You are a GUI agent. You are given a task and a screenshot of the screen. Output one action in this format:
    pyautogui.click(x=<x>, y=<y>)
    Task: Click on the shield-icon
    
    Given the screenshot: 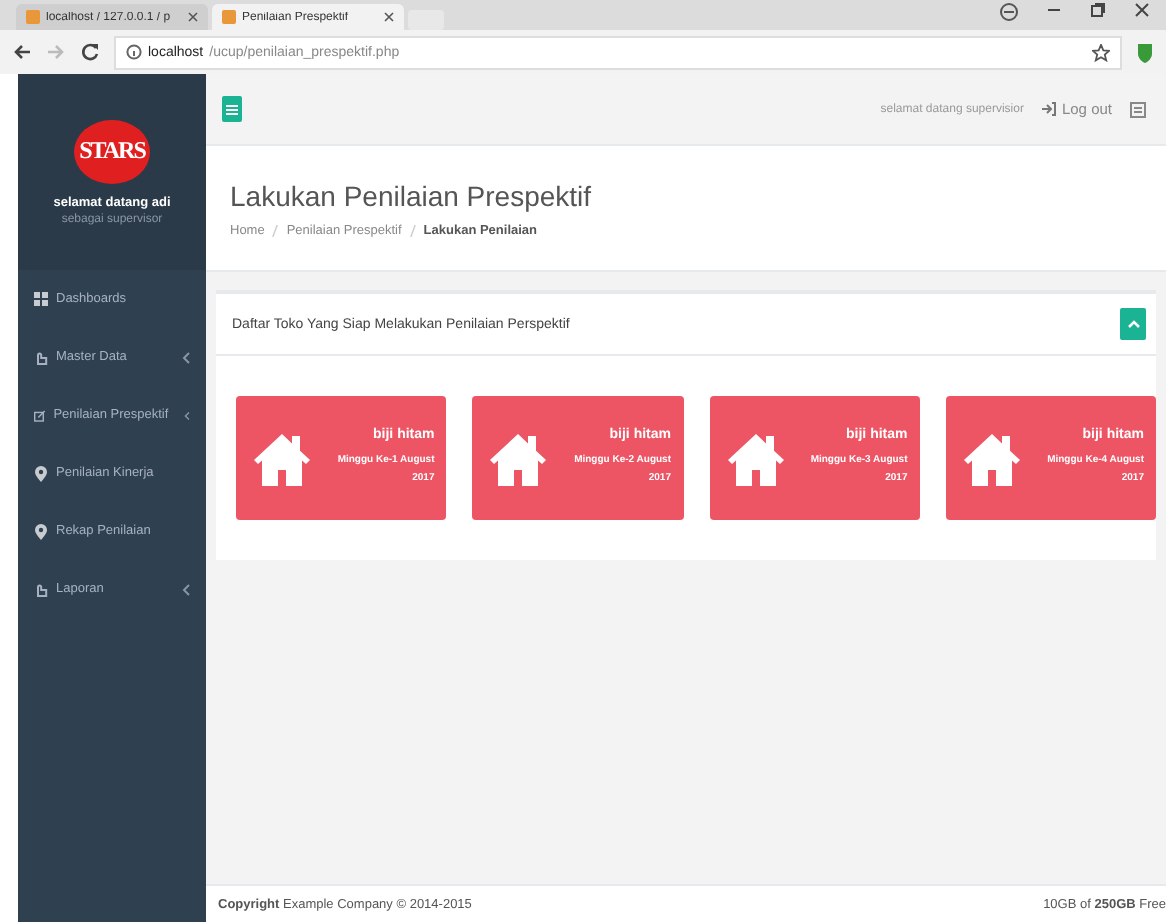 What is the action you would take?
    pyautogui.click(x=1145, y=52)
    